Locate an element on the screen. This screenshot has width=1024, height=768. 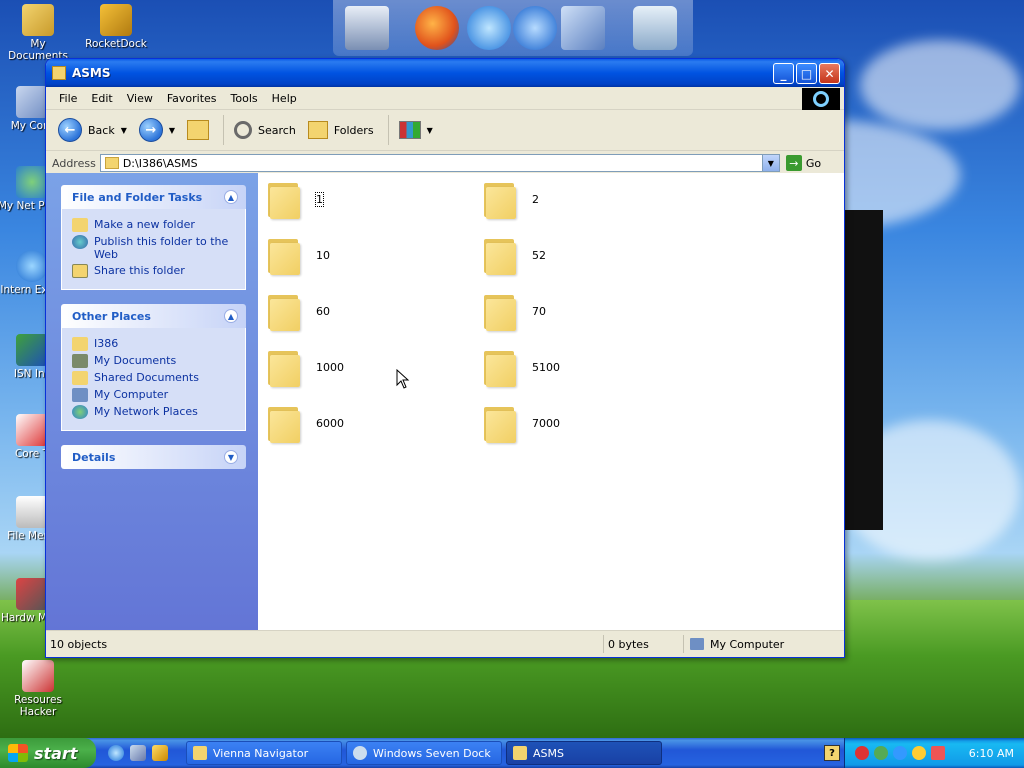
panel-header: File and Folder Tasks ▲ is located at coordinates (153, 197).